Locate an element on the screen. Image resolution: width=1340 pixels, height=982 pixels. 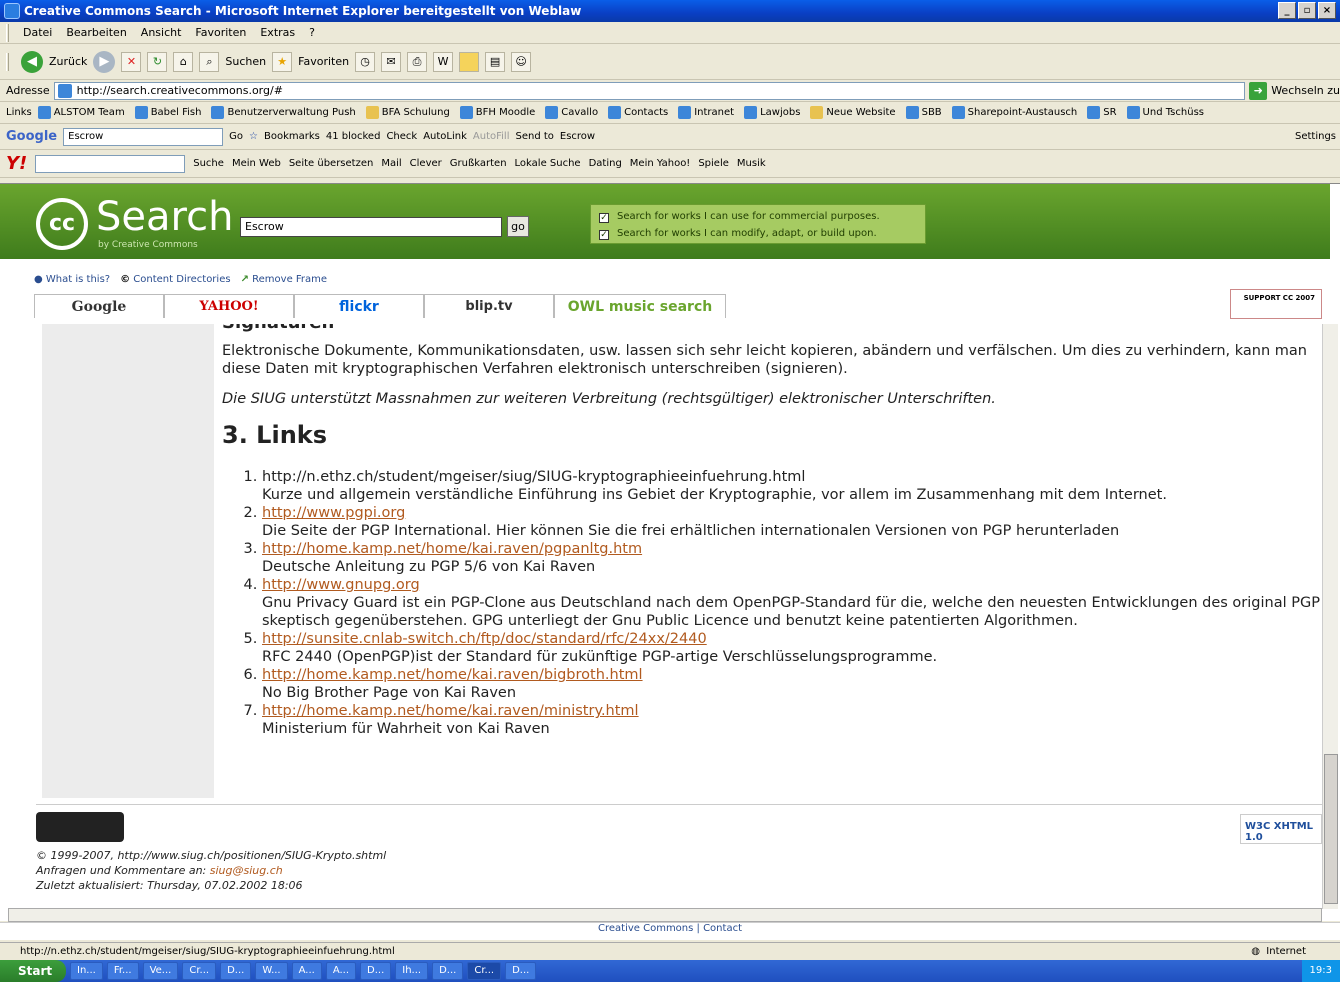
yahoo-item-my-yahoo: Mein Yahoo! is located at coordinates (660, 163).